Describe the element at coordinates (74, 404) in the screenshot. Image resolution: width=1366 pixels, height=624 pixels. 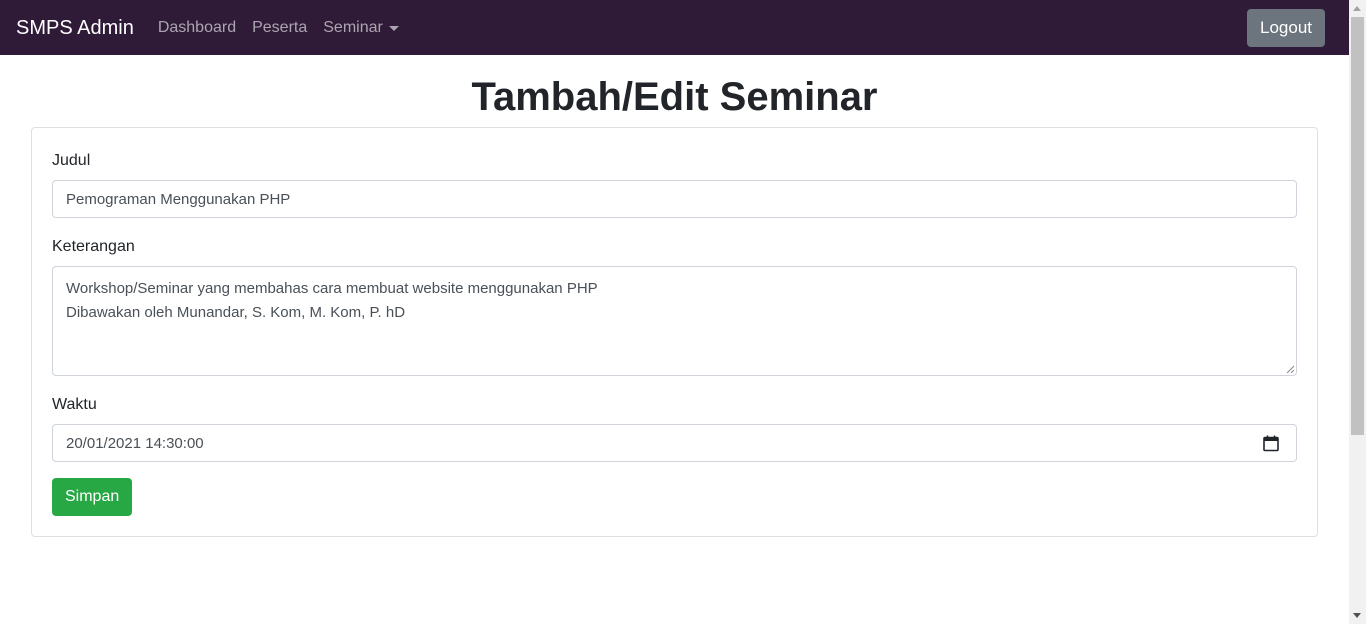
I see `waktu-label: Waktu` at that location.